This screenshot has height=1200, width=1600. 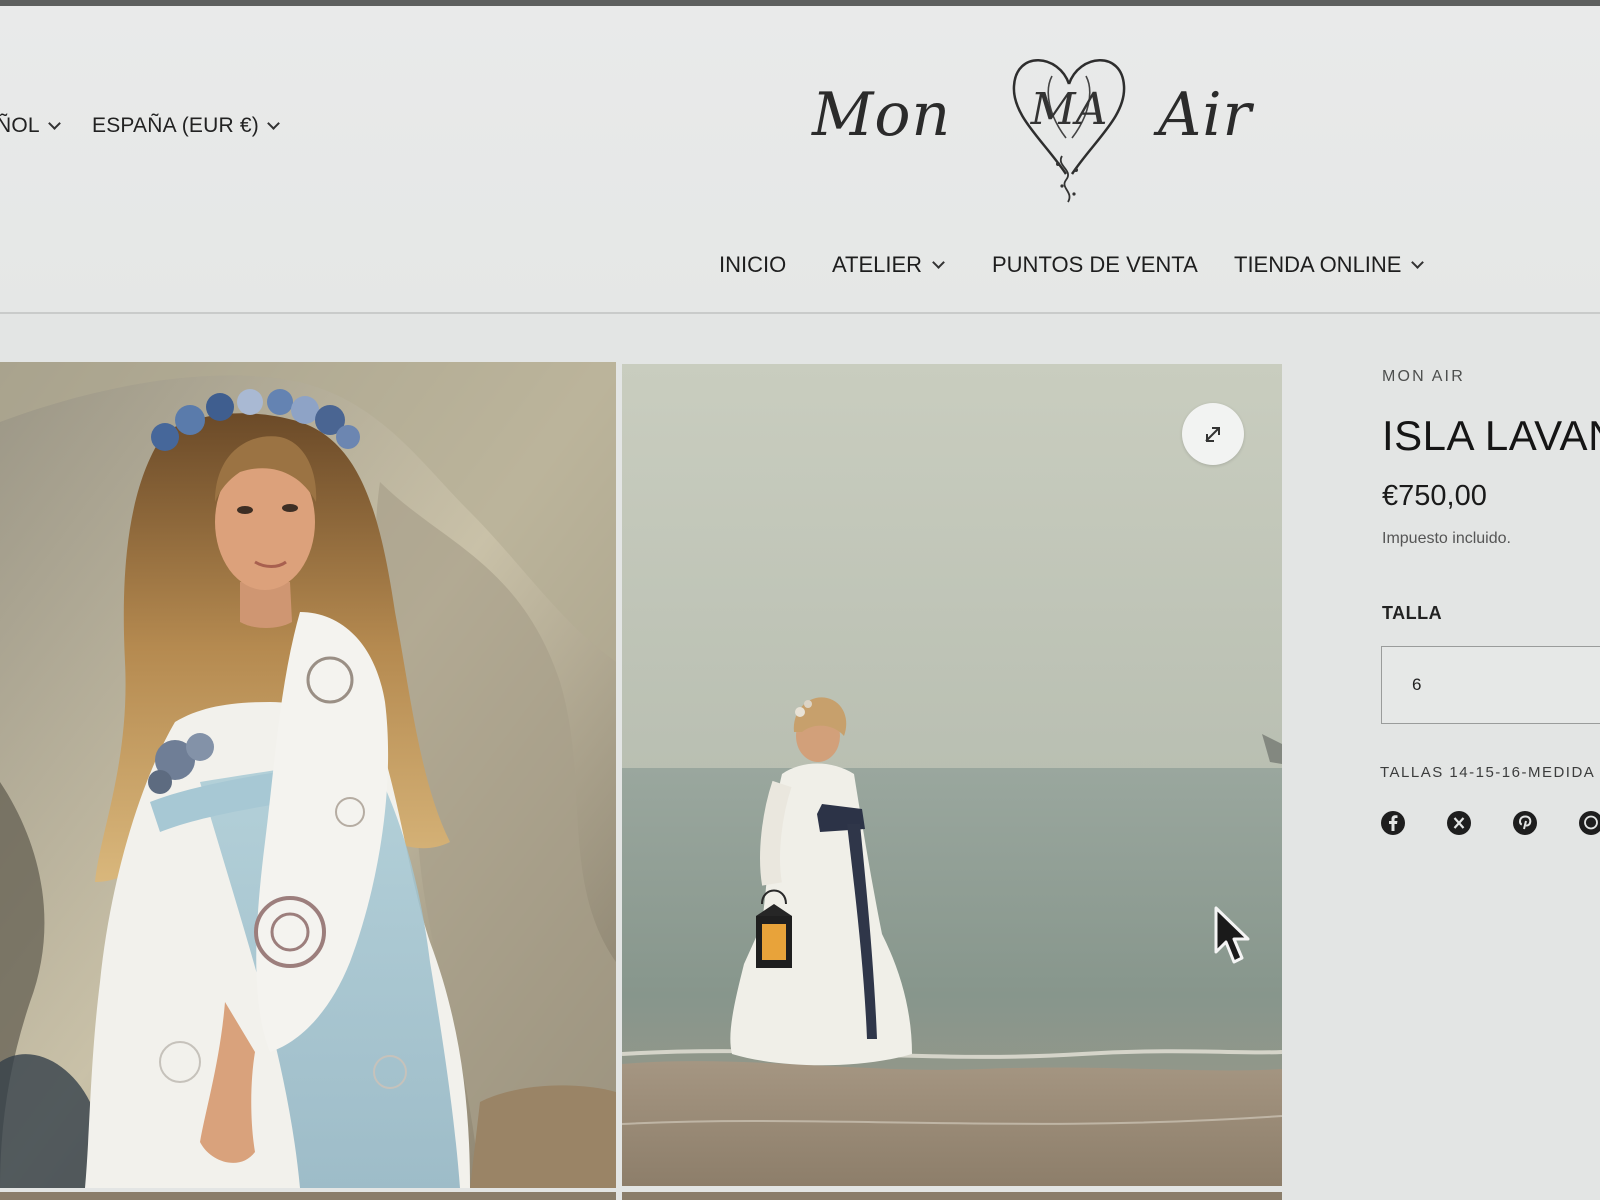 What do you see at coordinates (1434, 496) in the screenshot?
I see `product-price: €750,00` at bounding box center [1434, 496].